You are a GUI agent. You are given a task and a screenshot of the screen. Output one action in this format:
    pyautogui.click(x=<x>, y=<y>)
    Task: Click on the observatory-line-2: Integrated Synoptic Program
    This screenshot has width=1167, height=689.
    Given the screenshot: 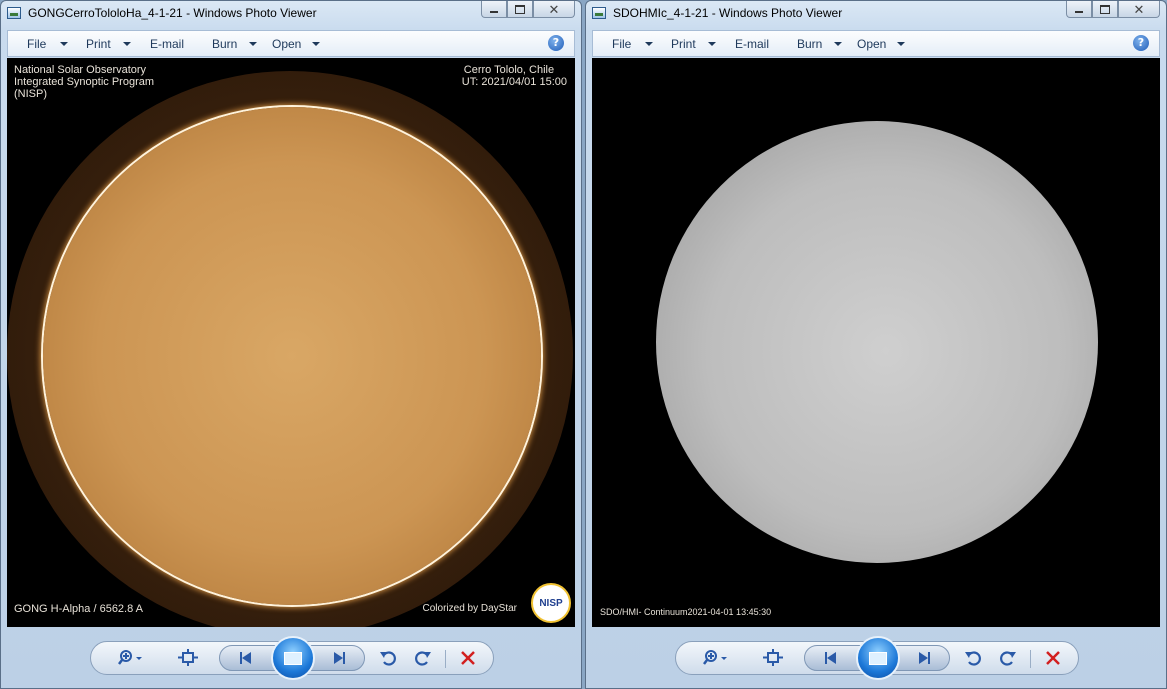 What is the action you would take?
    pyautogui.click(x=84, y=82)
    